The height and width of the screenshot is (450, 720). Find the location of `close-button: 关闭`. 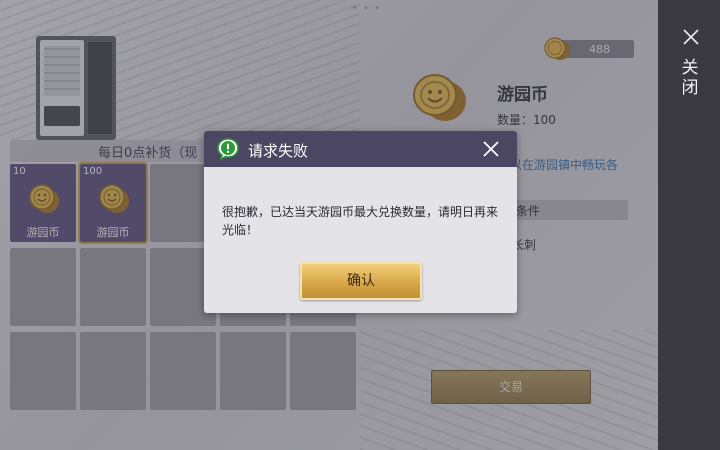

close-button: 关闭 is located at coordinates (690, 78).